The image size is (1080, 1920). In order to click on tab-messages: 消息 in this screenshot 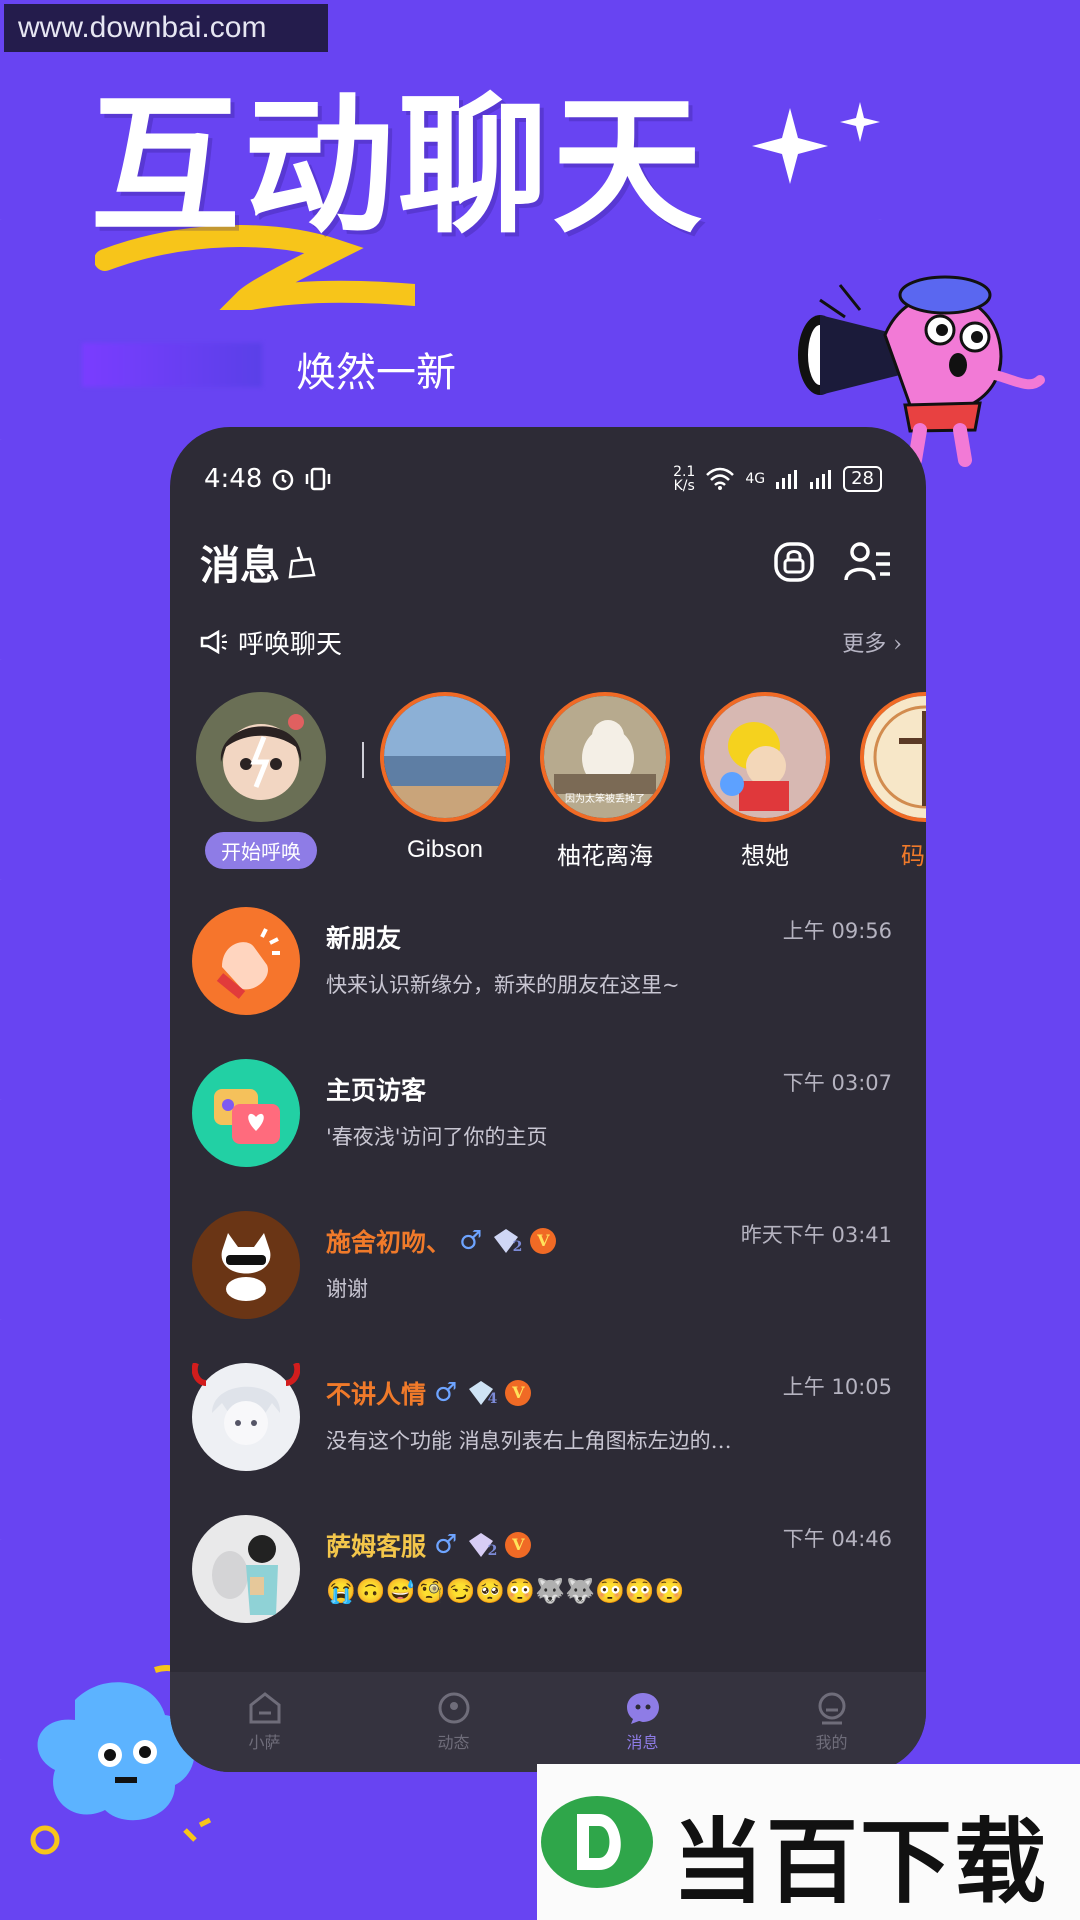, I will do `click(643, 1722)`.